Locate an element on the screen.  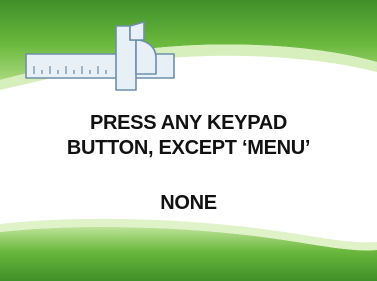
pressed-key-status: NONE is located at coordinates (188, 203).